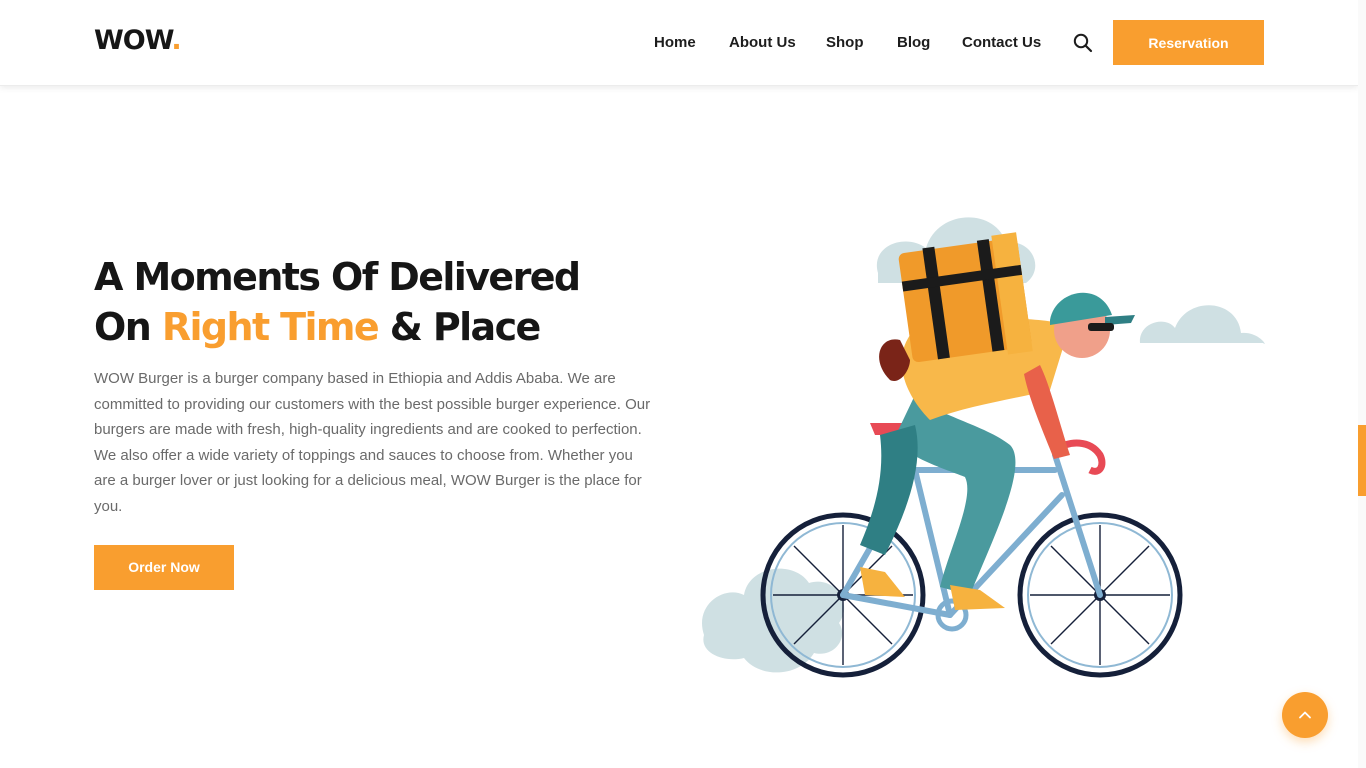  Describe the element at coordinates (270, 327) in the screenshot. I see `hero-title-accent: Right Time` at that location.